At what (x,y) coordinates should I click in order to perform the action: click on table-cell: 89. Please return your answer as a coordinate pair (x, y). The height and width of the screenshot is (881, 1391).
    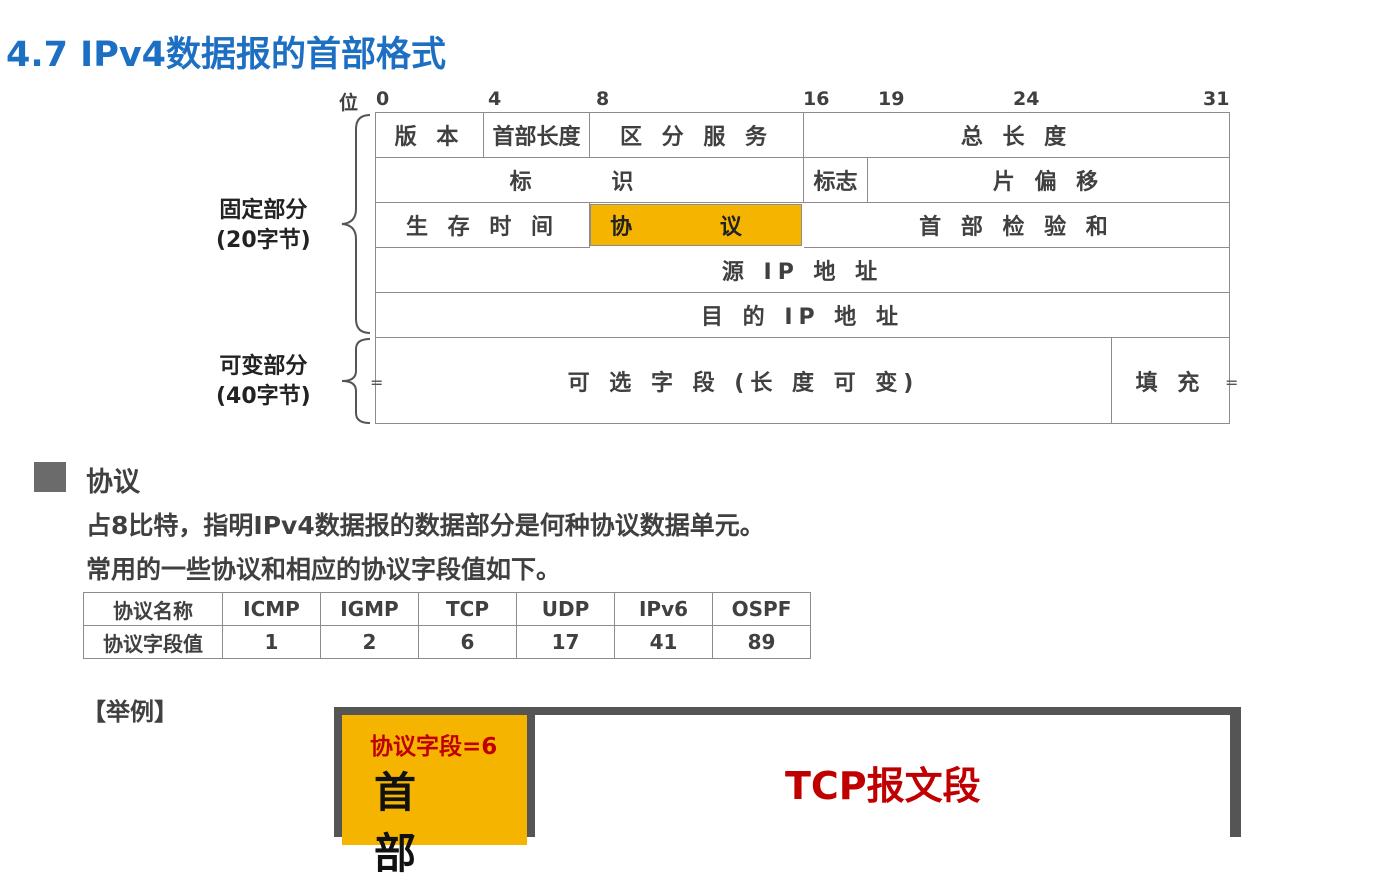
    Looking at the image, I should click on (761, 642).